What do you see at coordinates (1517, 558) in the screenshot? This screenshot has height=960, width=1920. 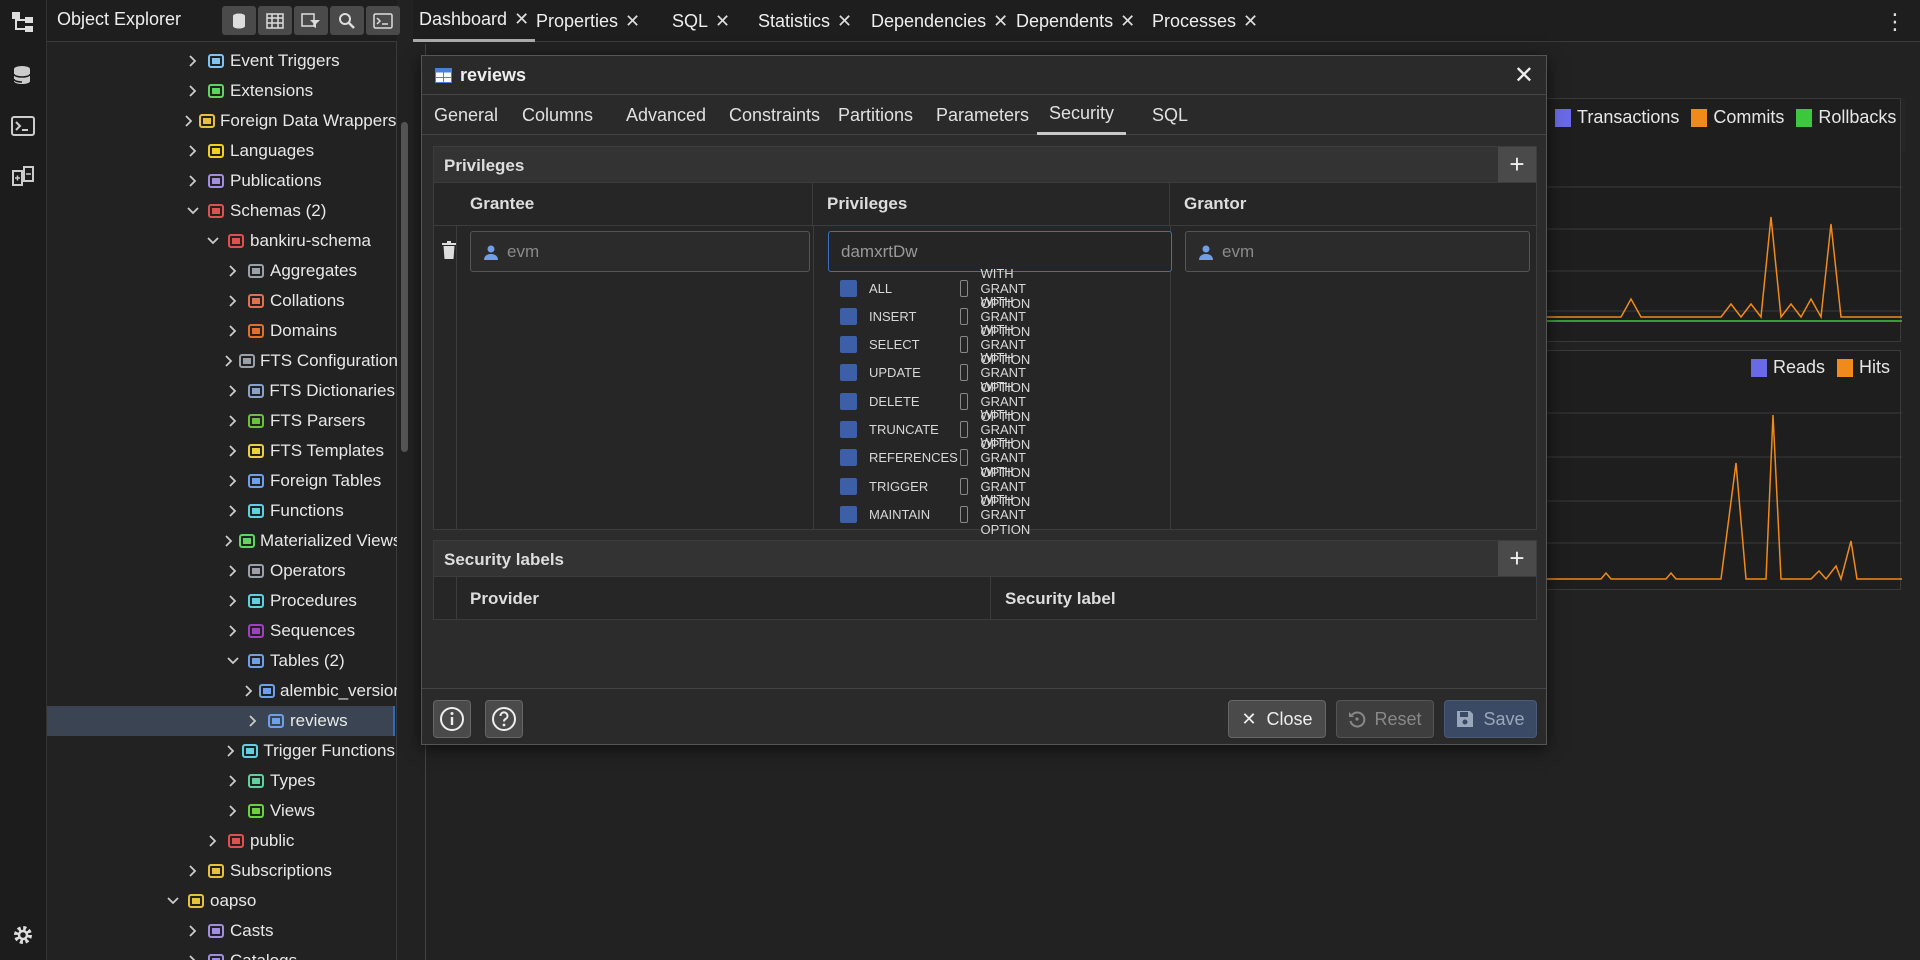 I see `add-security-label-button: +` at bounding box center [1517, 558].